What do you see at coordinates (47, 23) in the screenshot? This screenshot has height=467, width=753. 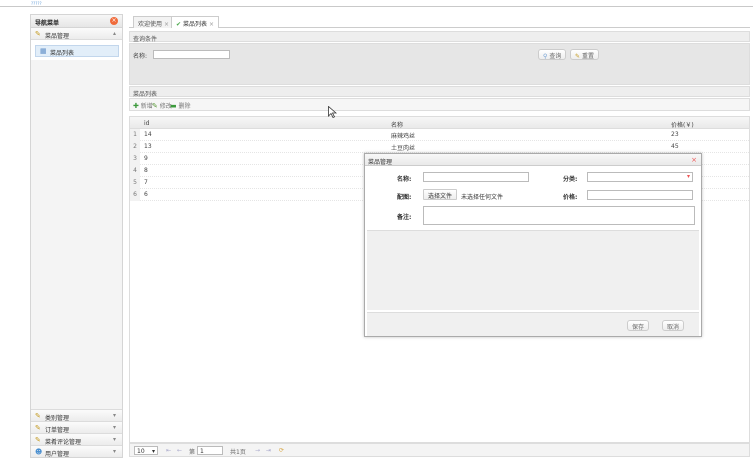 I see `sidebar-title: 导航菜单` at bounding box center [47, 23].